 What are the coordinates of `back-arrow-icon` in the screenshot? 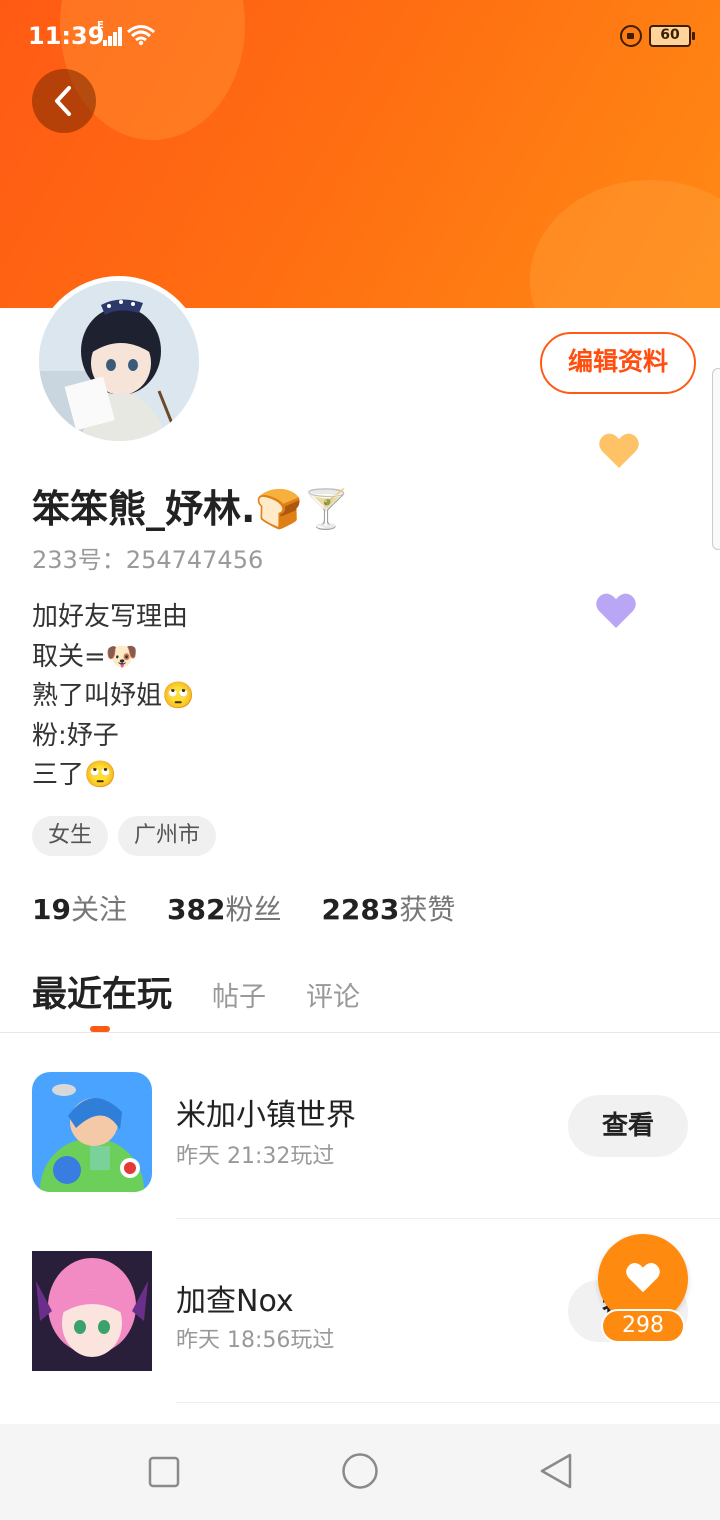 It's located at (63, 101).